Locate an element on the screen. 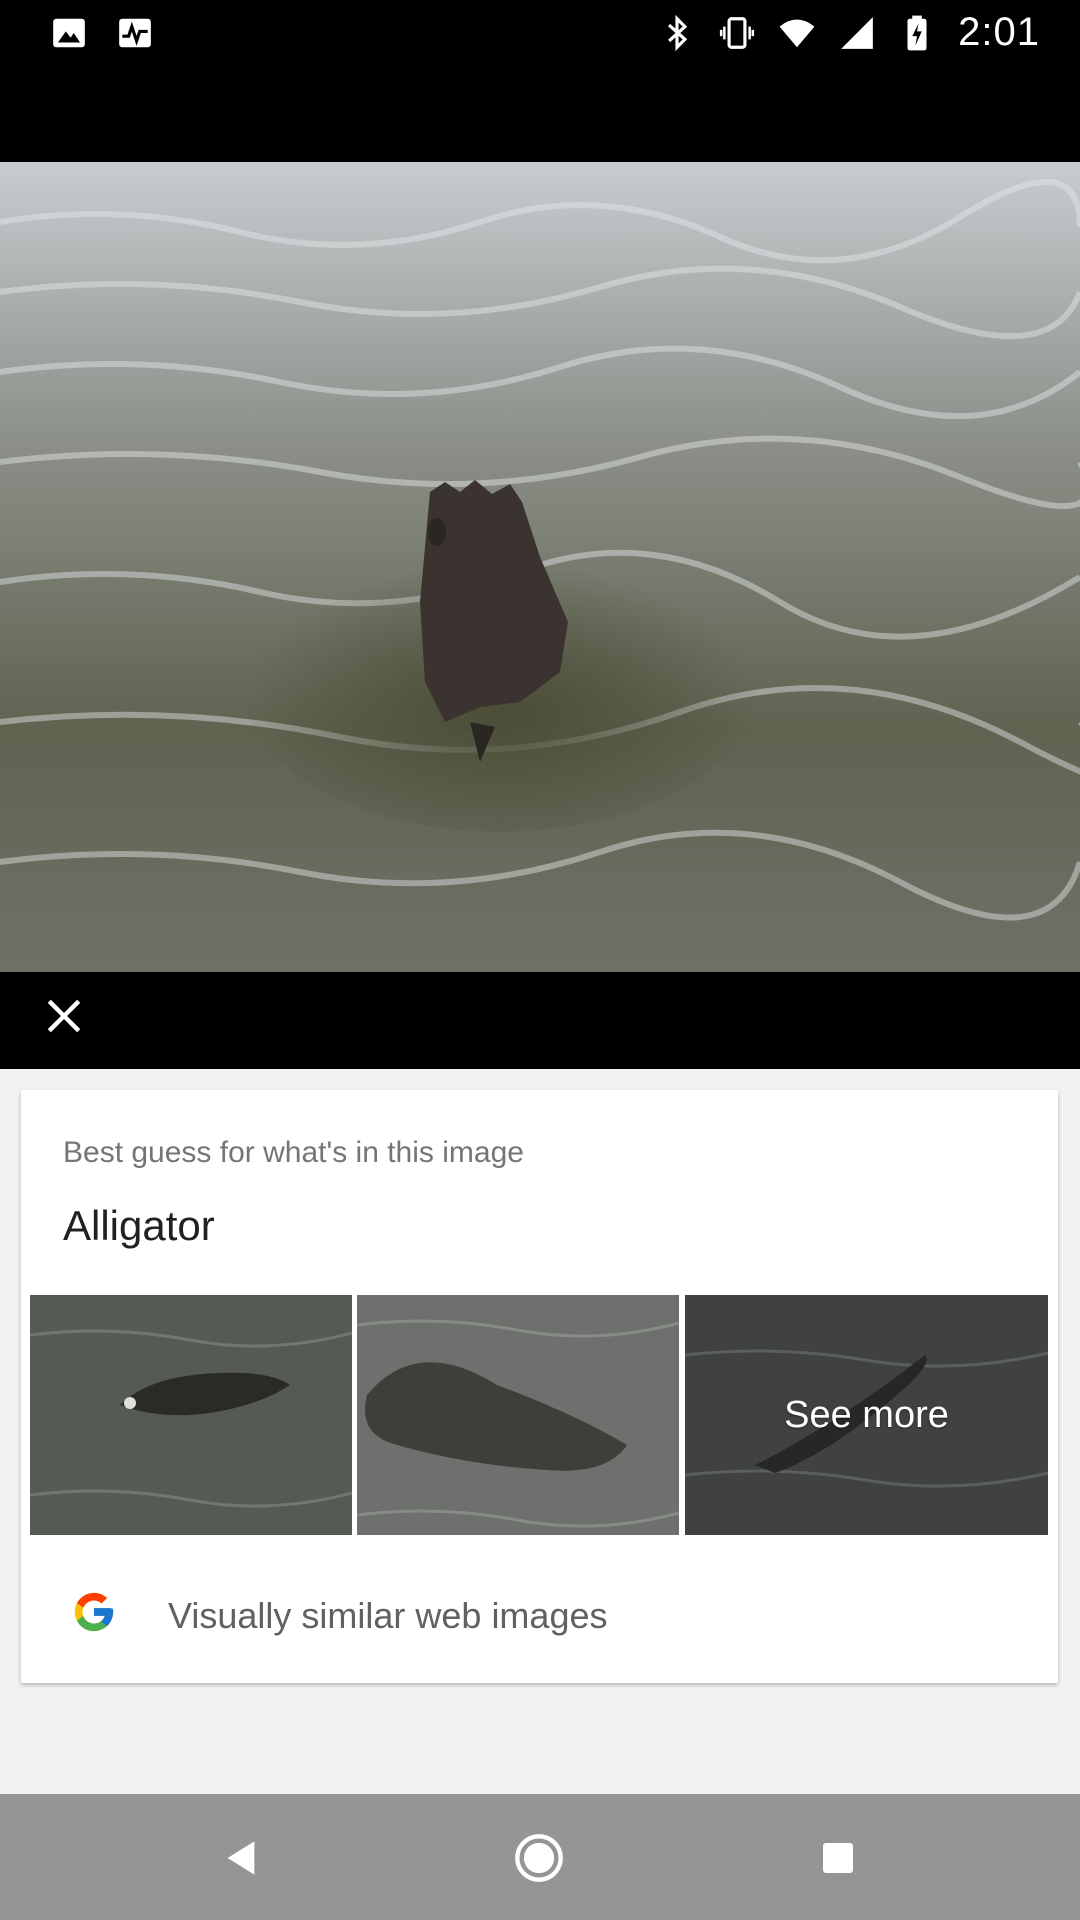 This screenshot has width=1080, height=1920. back-icon is located at coordinates (241, 1858).